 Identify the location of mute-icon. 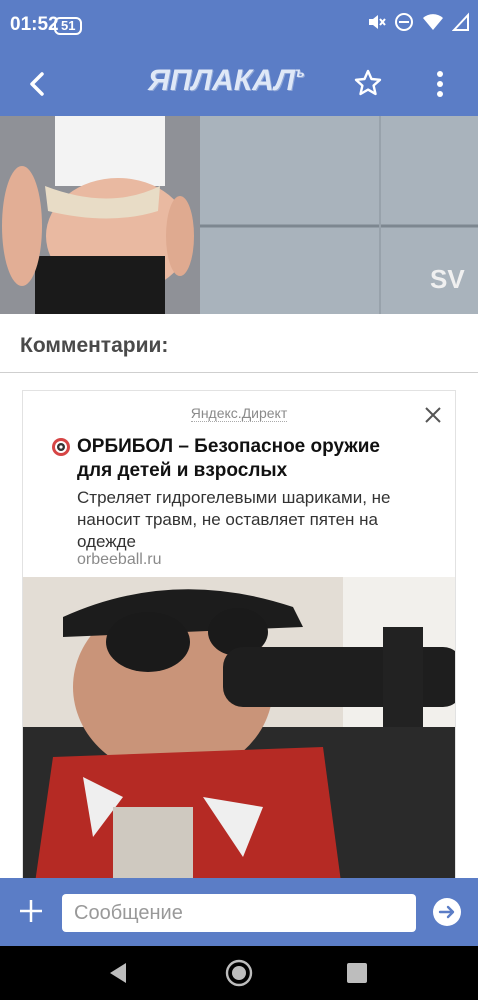
(377, 22).